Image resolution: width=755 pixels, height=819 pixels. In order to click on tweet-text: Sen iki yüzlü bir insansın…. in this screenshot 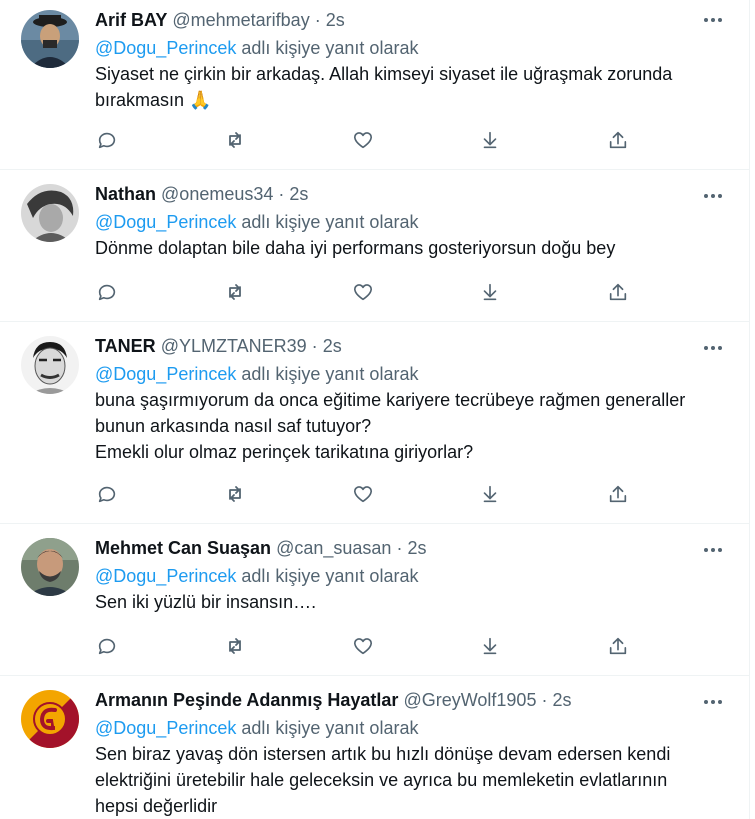, I will do `click(410, 602)`.